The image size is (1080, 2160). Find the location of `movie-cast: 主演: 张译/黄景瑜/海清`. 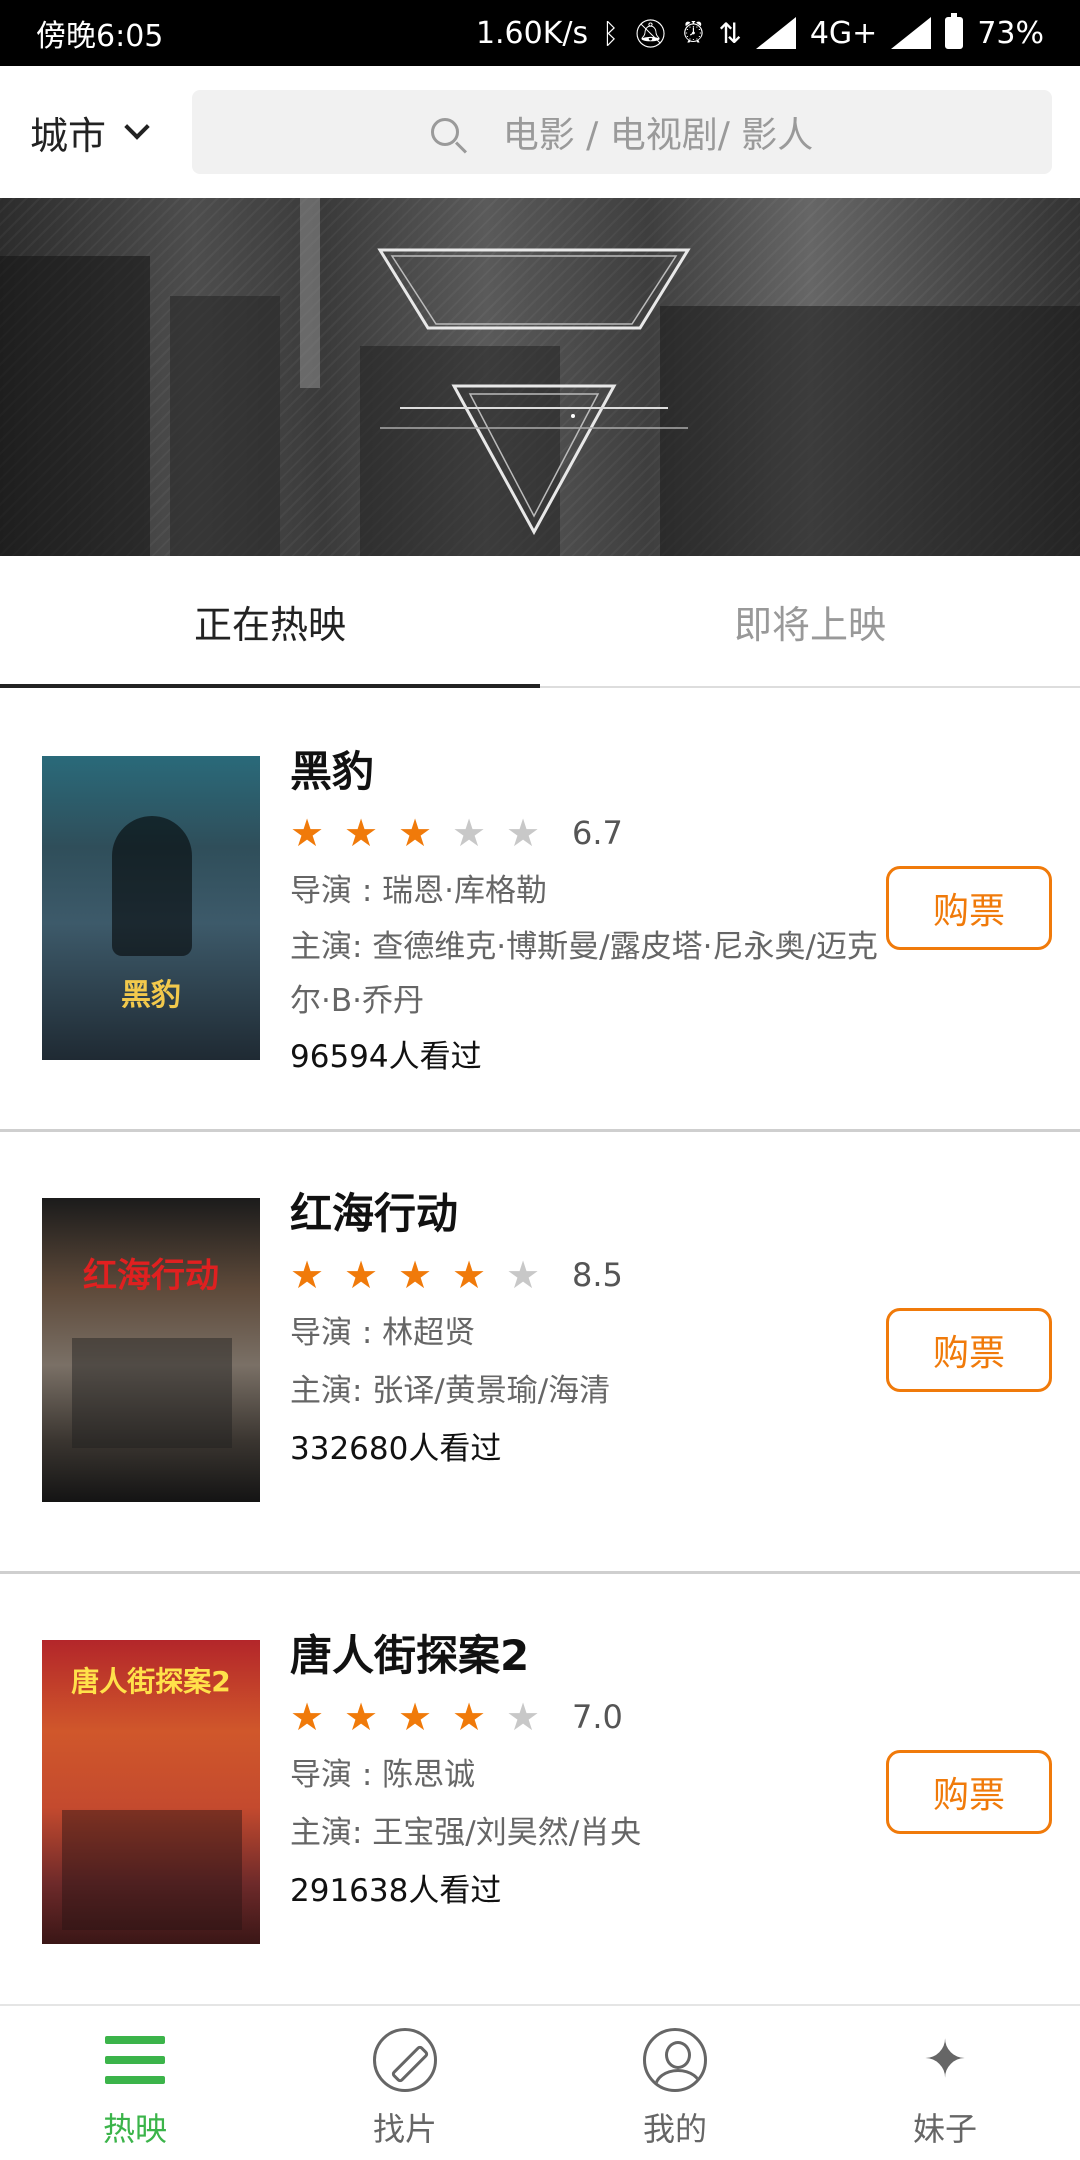

movie-cast: 主演: 张译/黄景瑜/海清 is located at coordinates (450, 1391).